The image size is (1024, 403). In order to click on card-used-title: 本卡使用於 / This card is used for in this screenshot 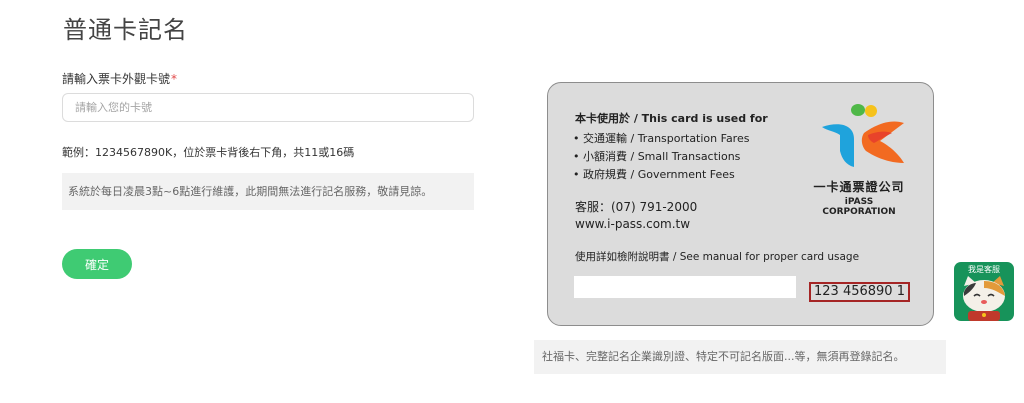, I will do `click(671, 118)`.